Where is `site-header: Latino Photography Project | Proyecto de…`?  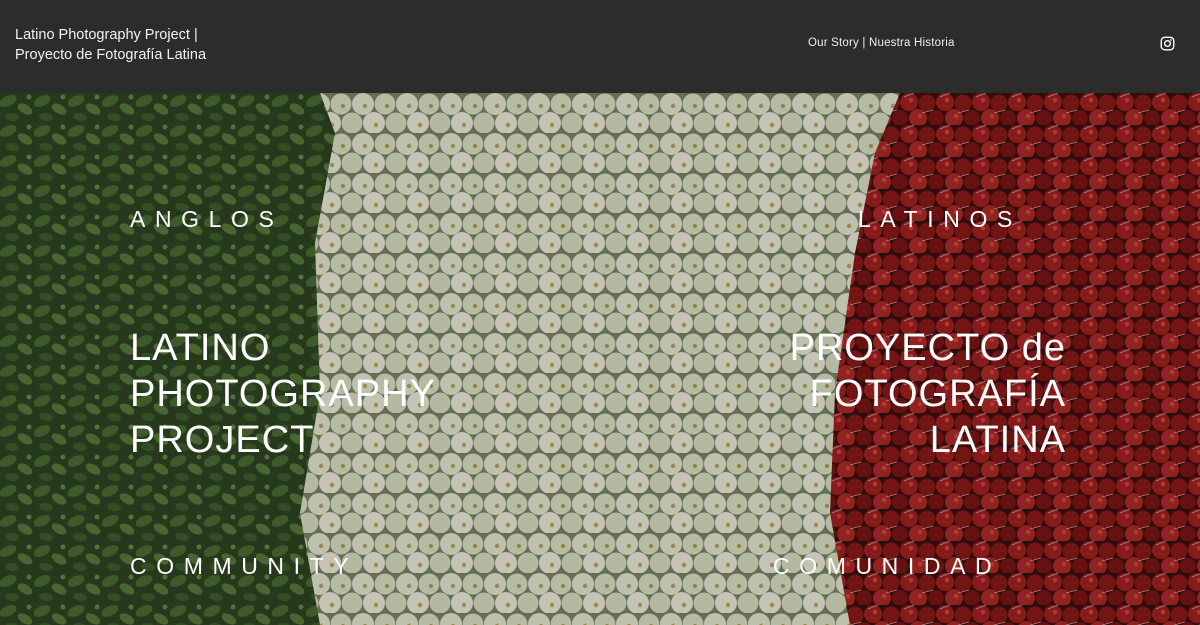 site-header: Latino Photography Project | Proyecto de… is located at coordinates (600, 46).